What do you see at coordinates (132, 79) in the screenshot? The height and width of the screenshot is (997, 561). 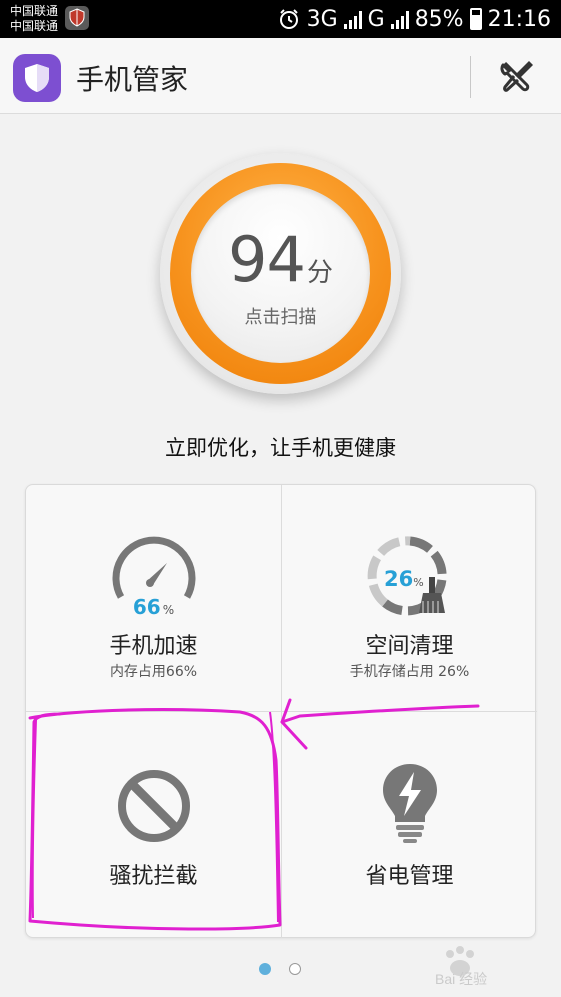 I see `app-title: 手机管家` at bounding box center [132, 79].